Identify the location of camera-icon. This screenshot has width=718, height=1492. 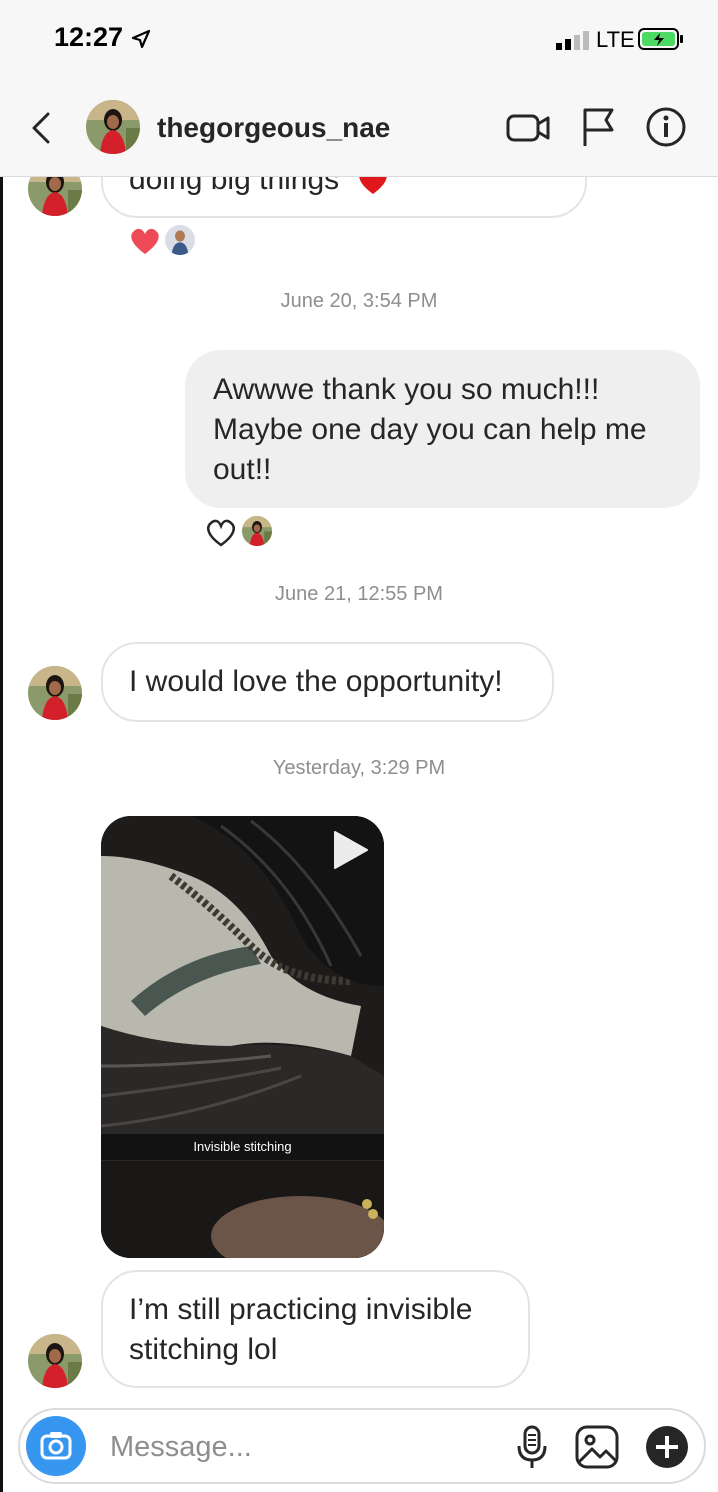
(56, 1446).